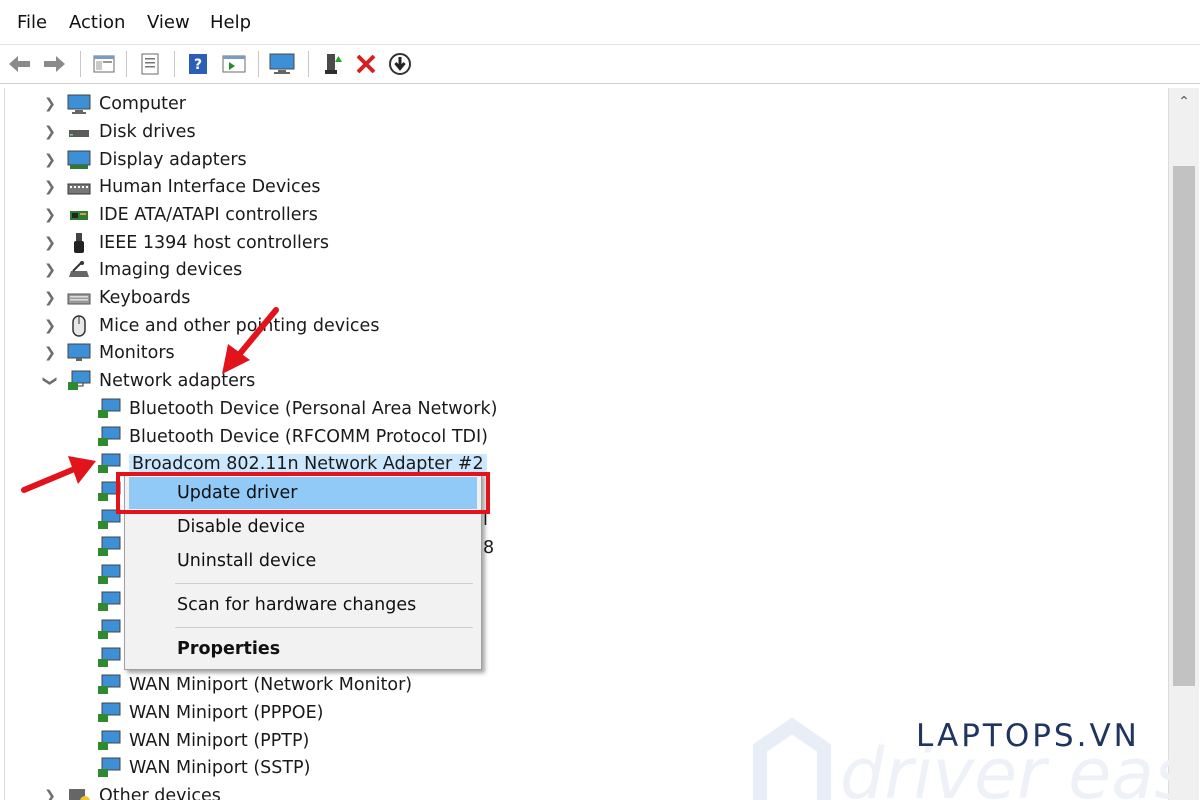 This screenshot has width=1200, height=800. I want to click on annotation-arrows, so click(150, 400).